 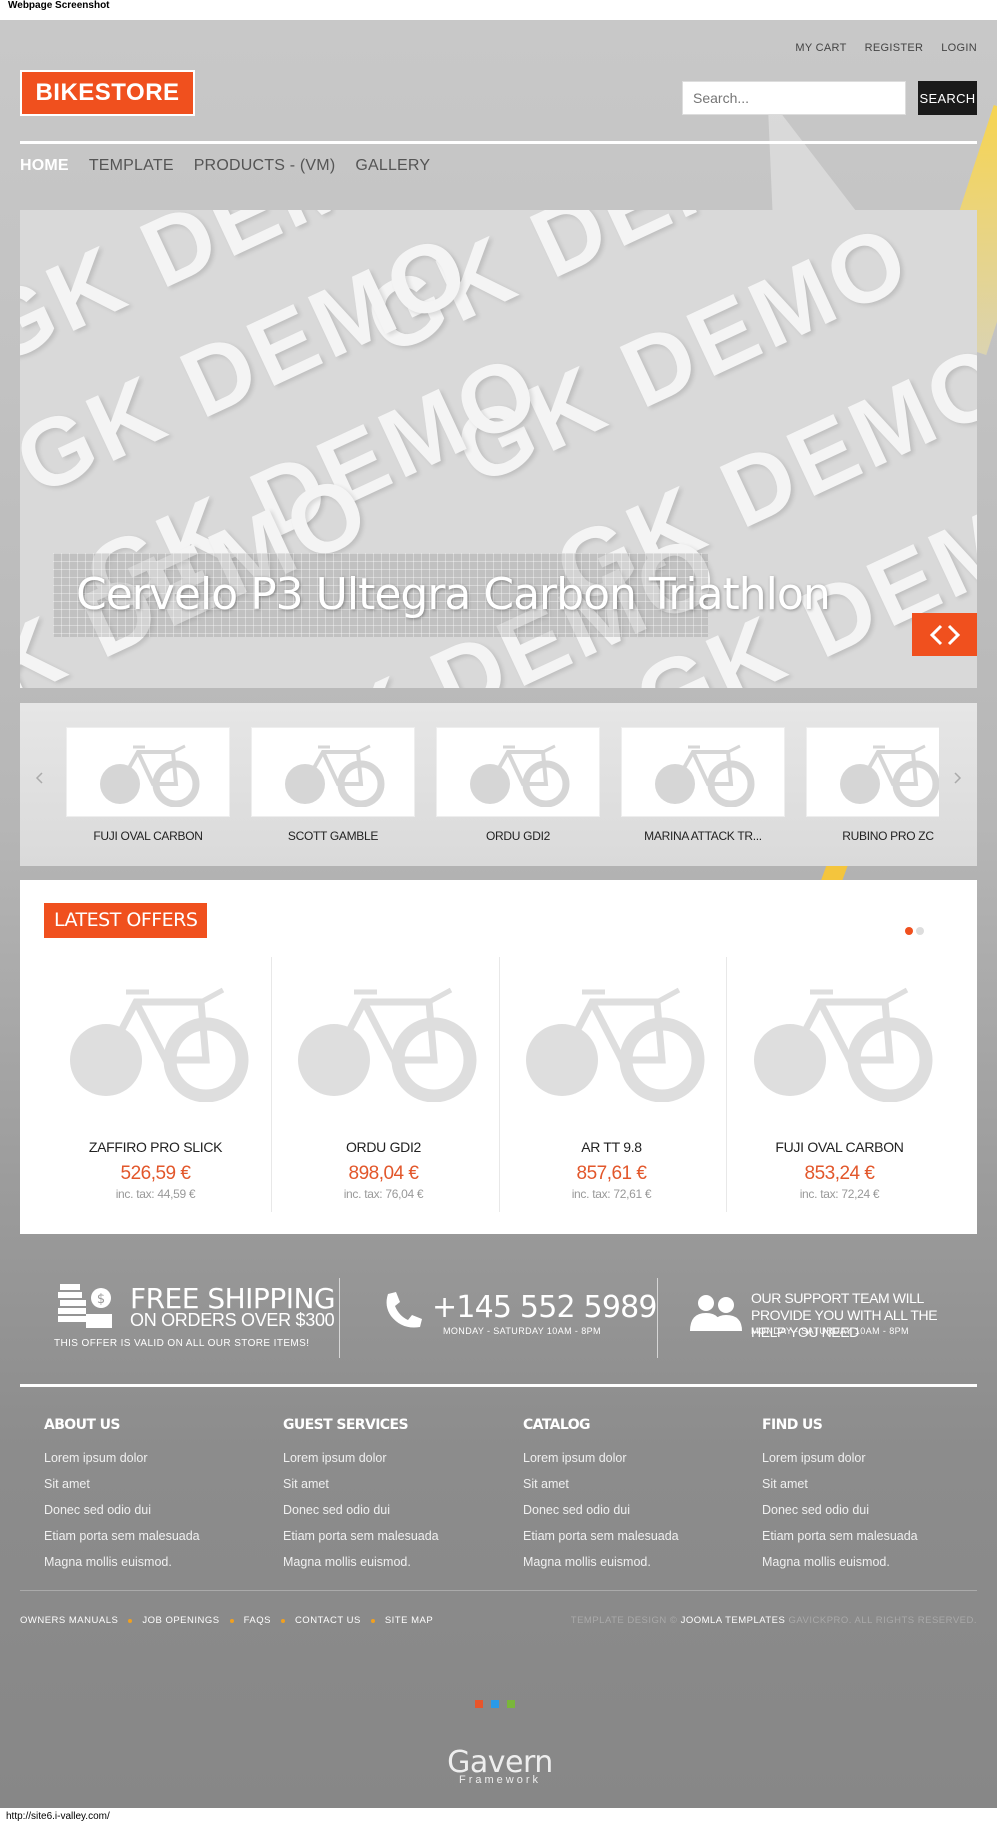 I want to click on contact-us-link: CONTACT US, so click(x=328, y=1620).